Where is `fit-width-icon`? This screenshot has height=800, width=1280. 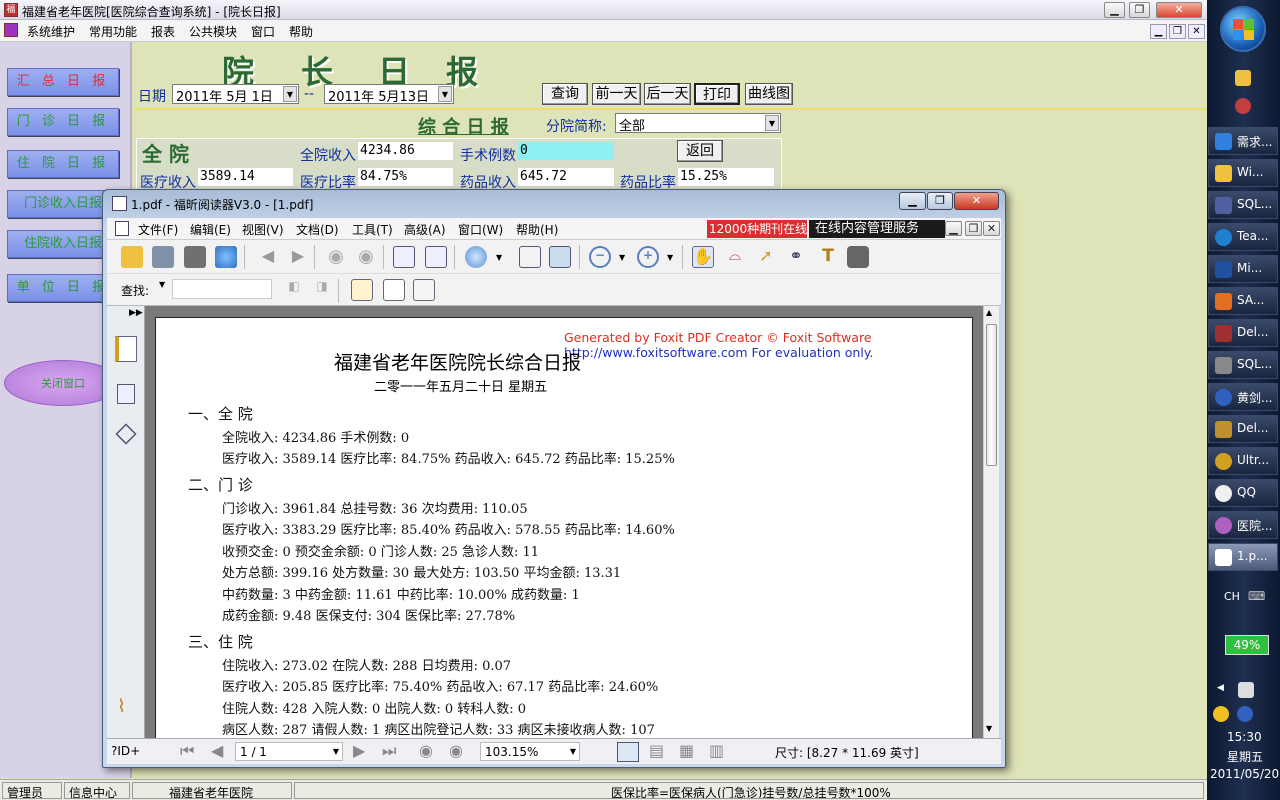 fit-width-icon is located at coordinates (560, 257).